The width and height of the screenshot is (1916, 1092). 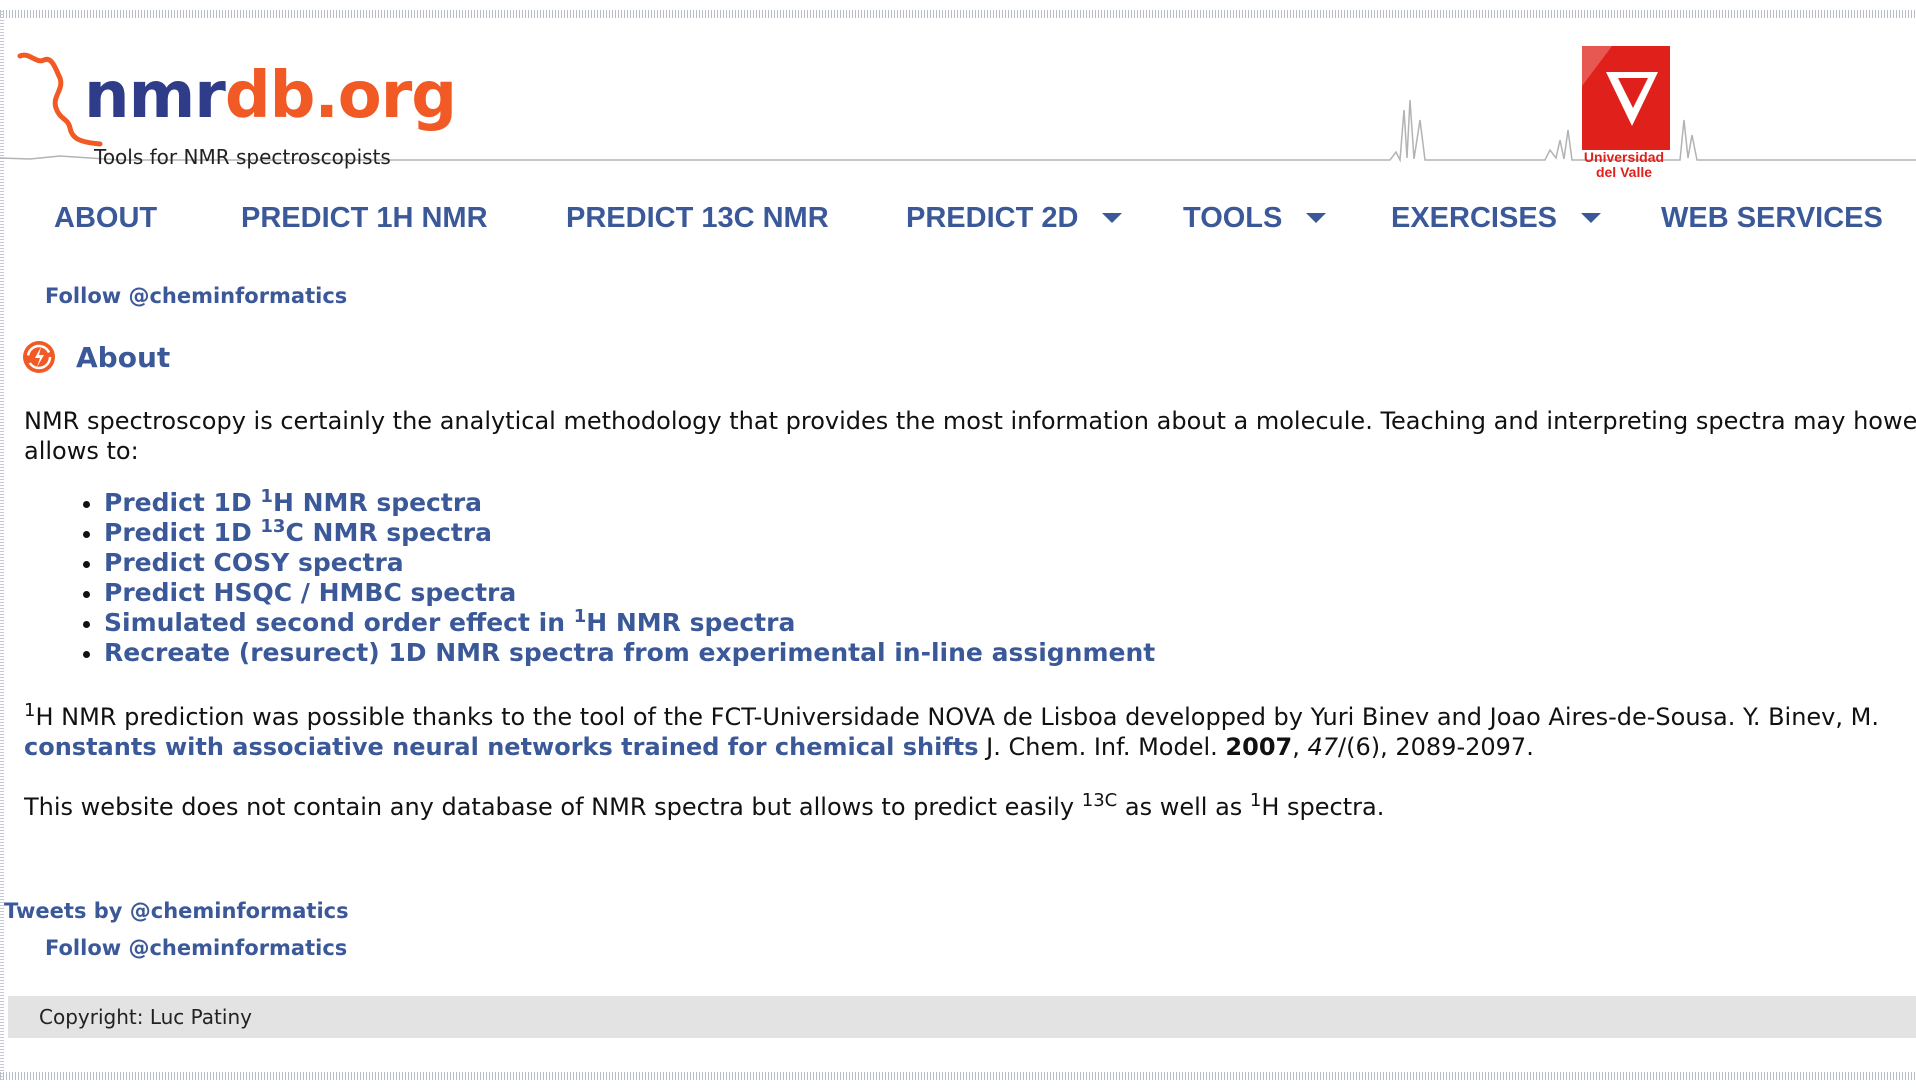 What do you see at coordinates (1436, 747) in the screenshot?
I see `credit-rest: /(6), 2089-2097.` at bounding box center [1436, 747].